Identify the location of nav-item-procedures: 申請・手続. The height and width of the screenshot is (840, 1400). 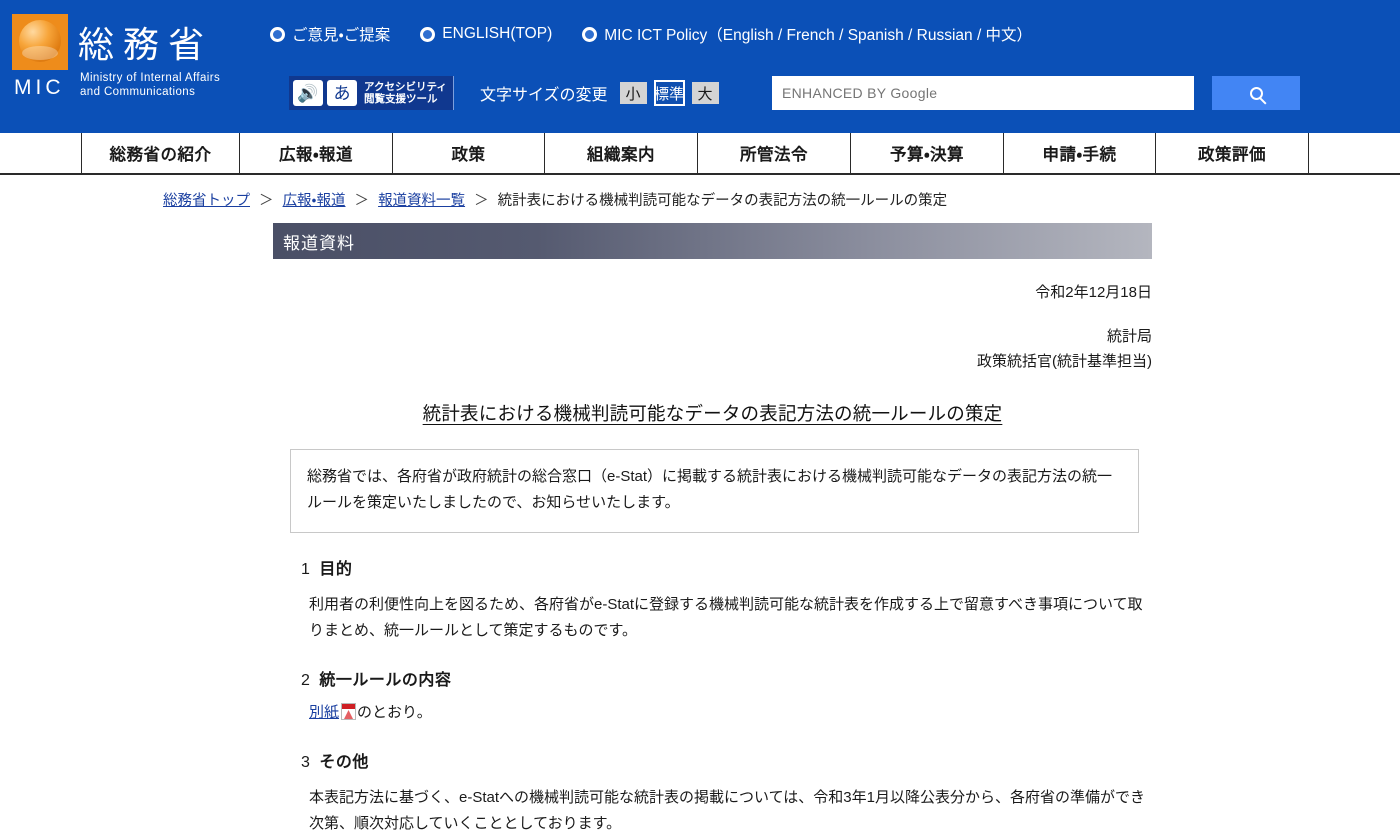
(1079, 153).